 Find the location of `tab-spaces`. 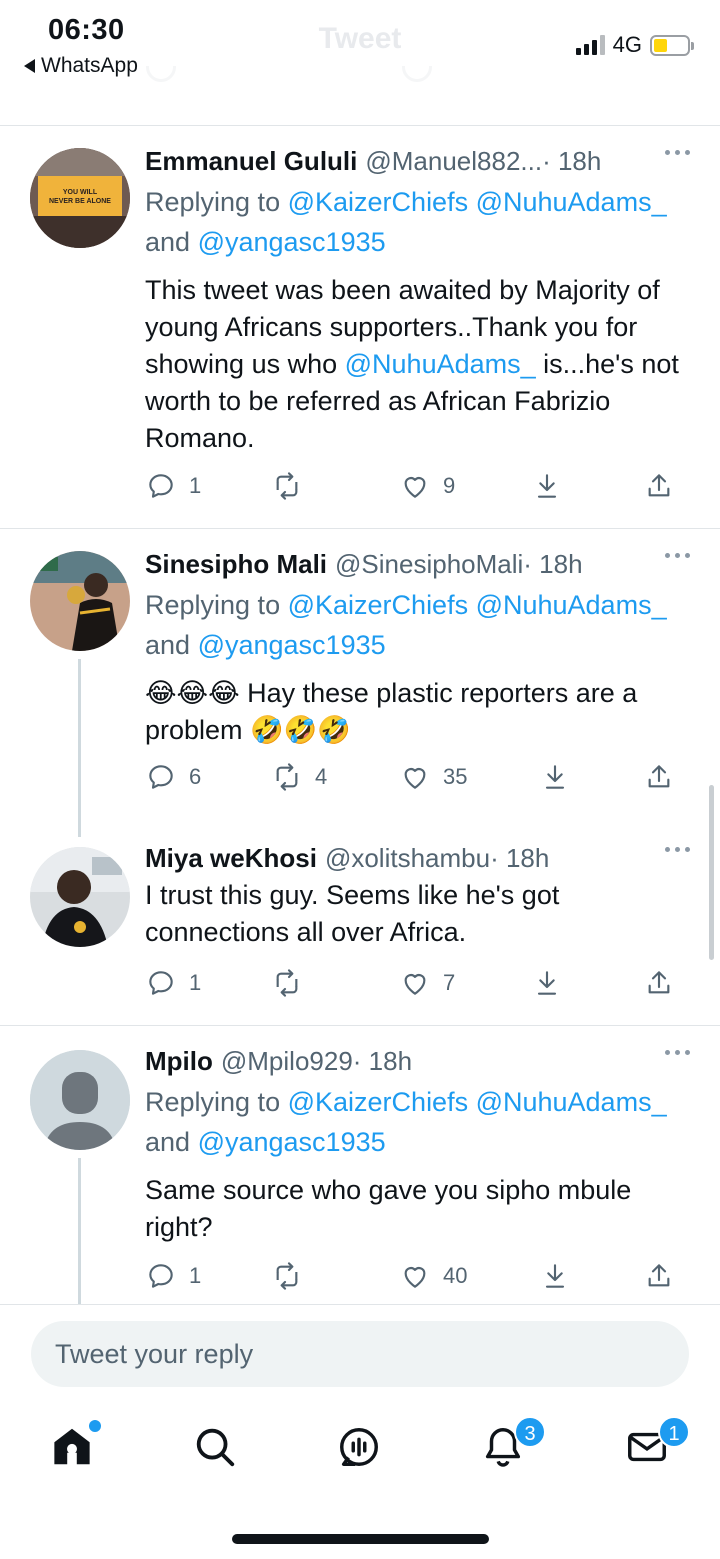

tab-spaces is located at coordinates (361, 1449).